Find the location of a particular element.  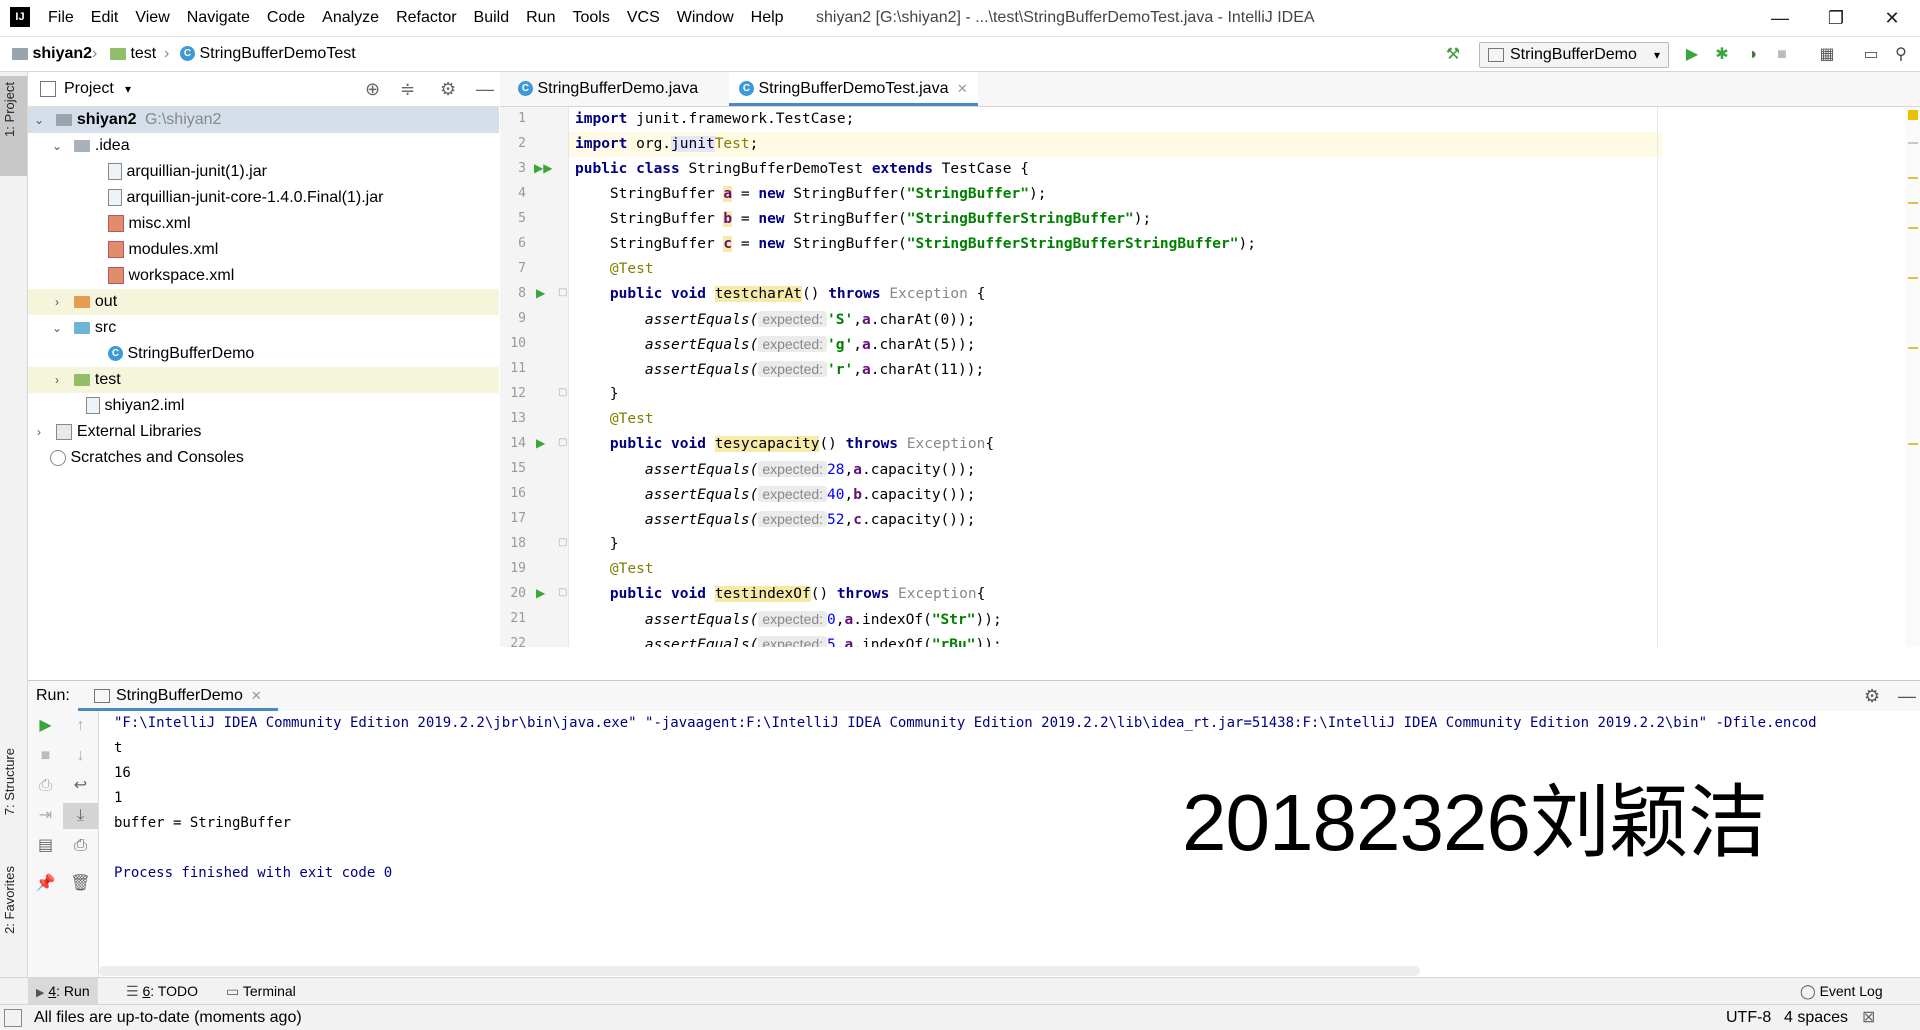

menu-tools: Tools is located at coordinates (590, 18).